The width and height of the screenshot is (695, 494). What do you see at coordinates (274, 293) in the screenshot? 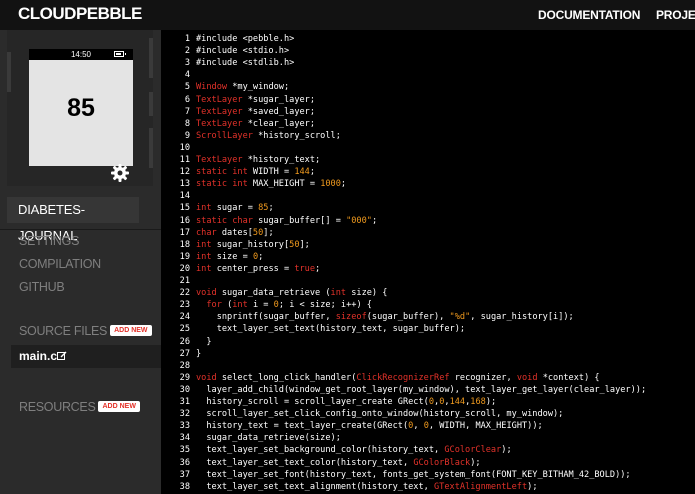
I see `code-line: 22 void sugar_data_retrieve (int size) {` at bounding box center [274, 293].